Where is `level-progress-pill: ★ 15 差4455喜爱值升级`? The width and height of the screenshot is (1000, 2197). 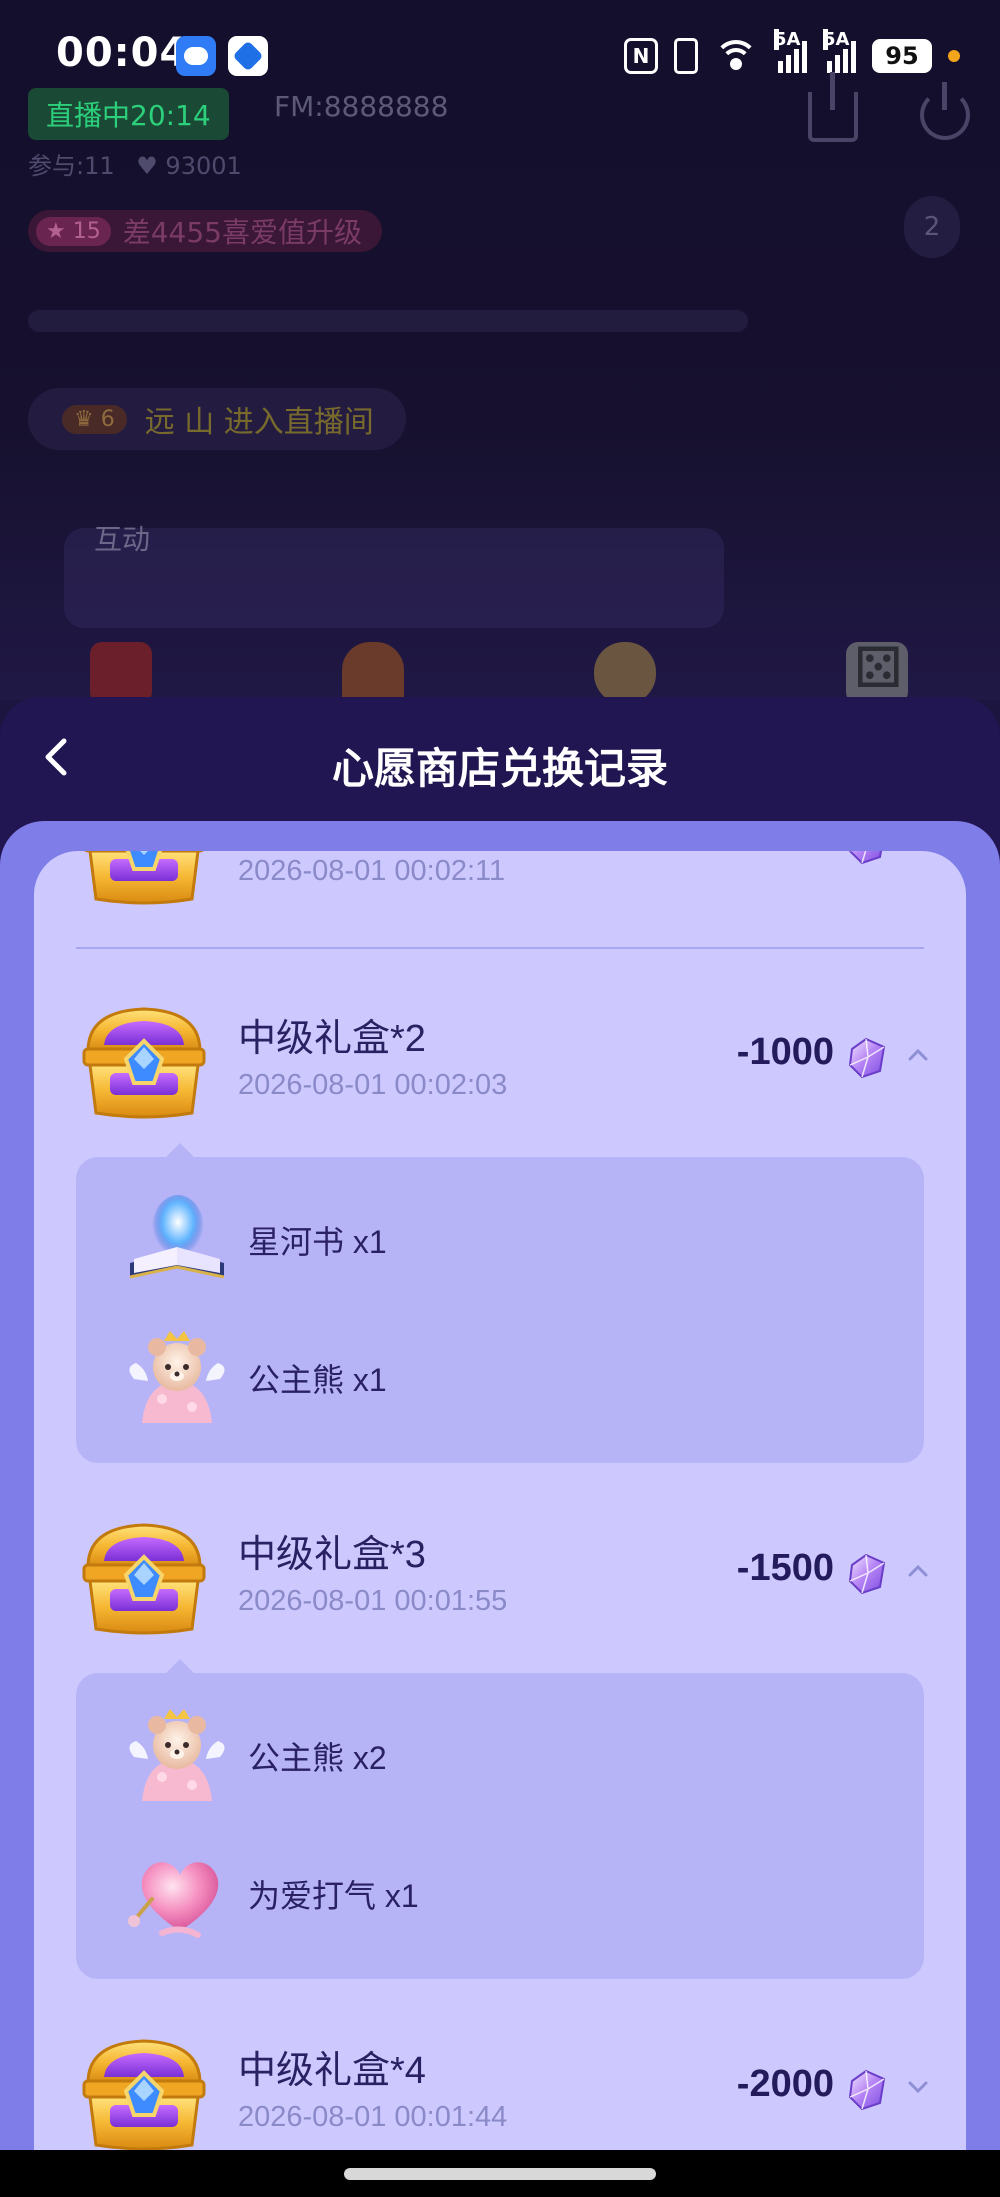 level-progress-pill: ★ 15 差4455喜爱值升级 is located at coordinates (205, 231).